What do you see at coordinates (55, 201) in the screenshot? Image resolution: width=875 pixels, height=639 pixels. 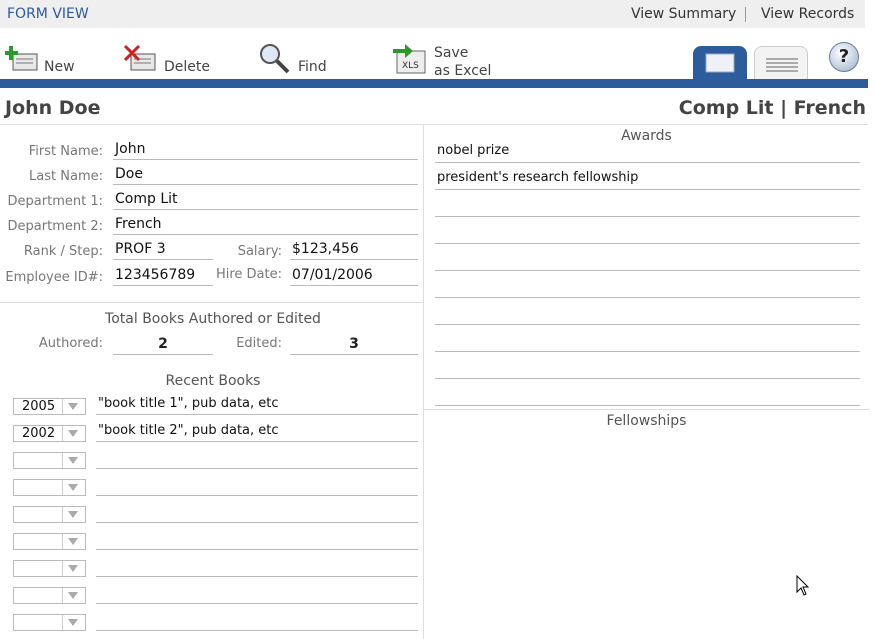 I see `department1-label: Department 1:` at bounding box center [55, 201].